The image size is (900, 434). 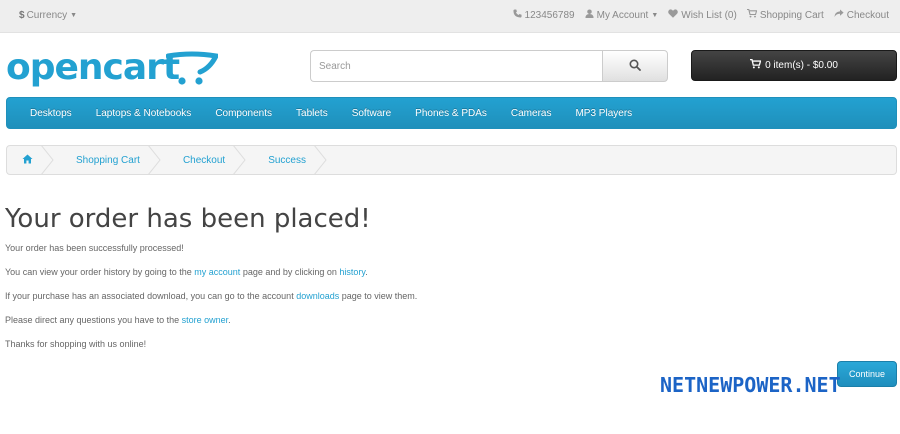 I want to click on shopping-cart-link: Shopping Cart, so click(x=785, y=14).